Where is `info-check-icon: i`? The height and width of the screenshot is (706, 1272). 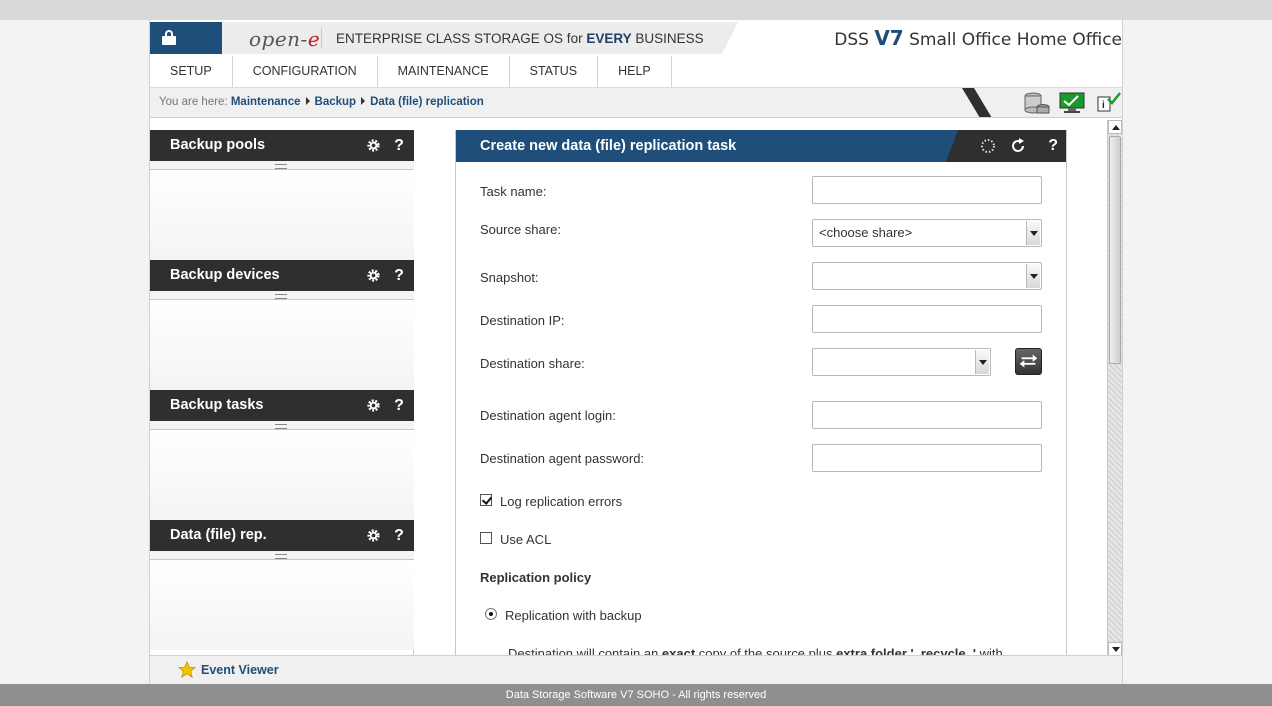 info-check-icon: i is located at coordinates (1108, 103).